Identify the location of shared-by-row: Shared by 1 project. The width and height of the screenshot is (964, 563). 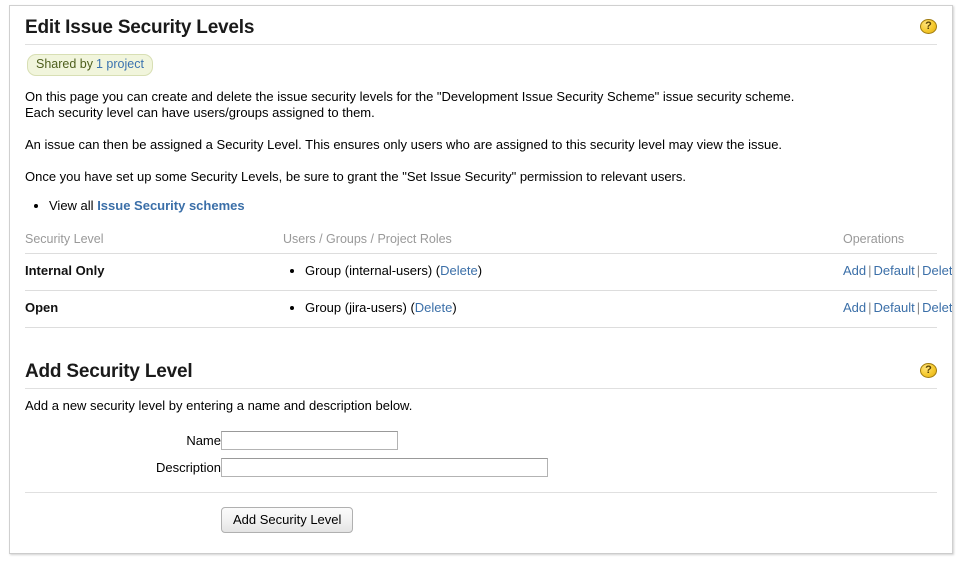
(481, 60).